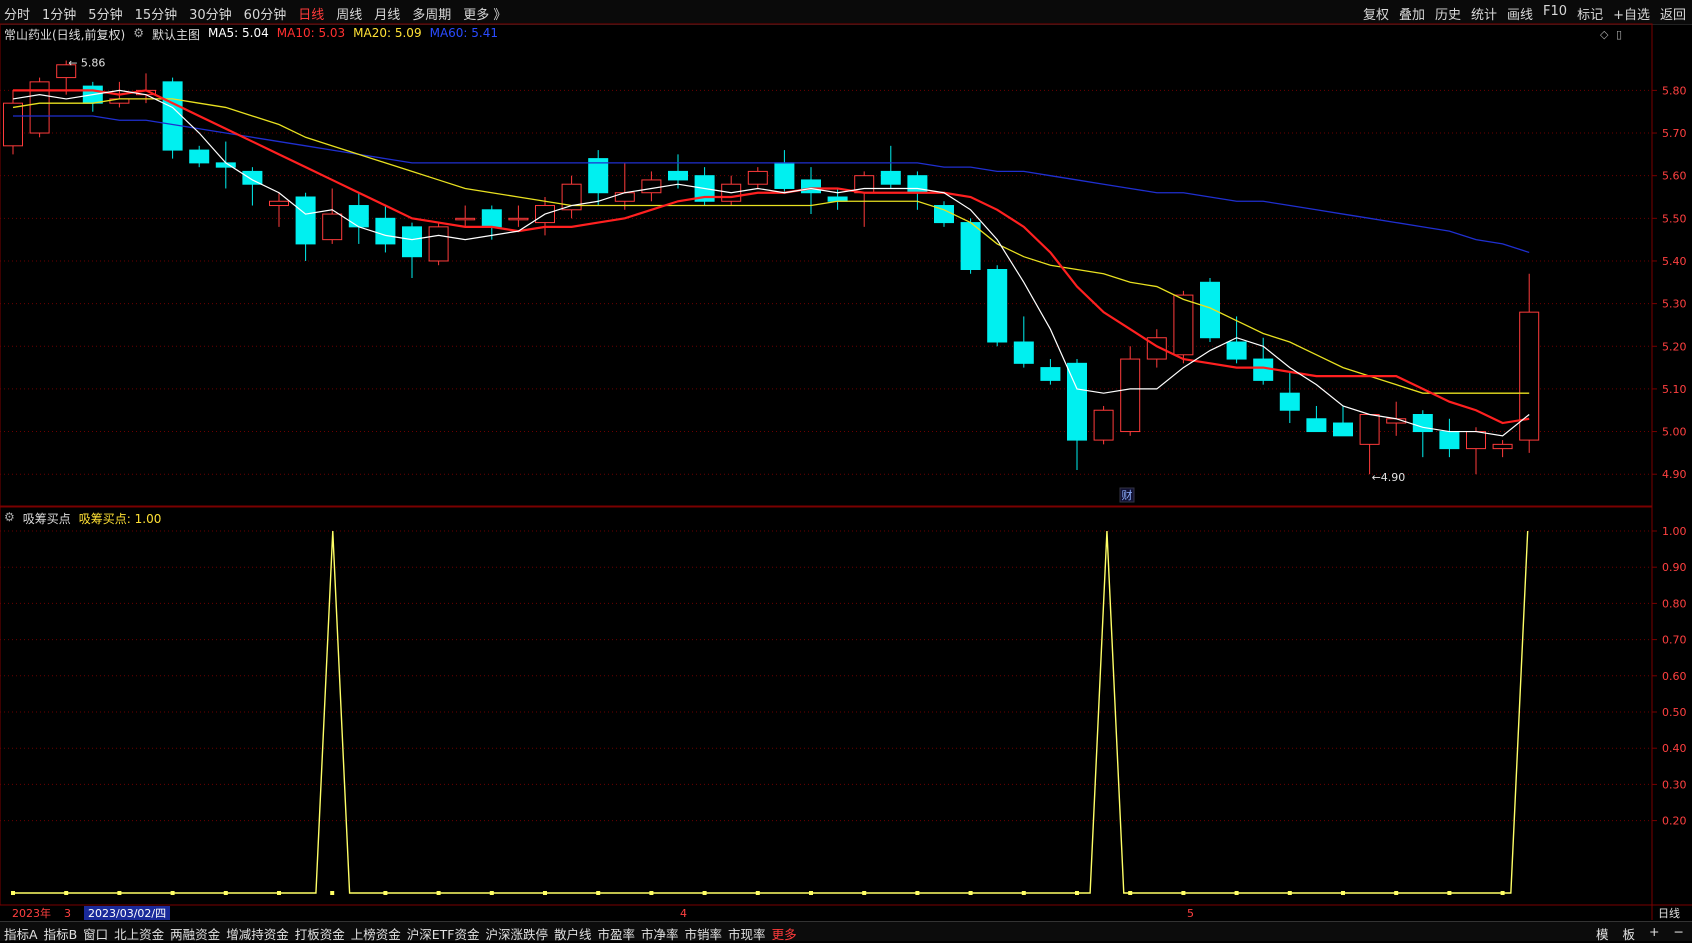  What do you see at coordinates (617, 933) in the screenshot?
I see `indicator-tab-11: 市盈率` at bounding box center [617, 933].